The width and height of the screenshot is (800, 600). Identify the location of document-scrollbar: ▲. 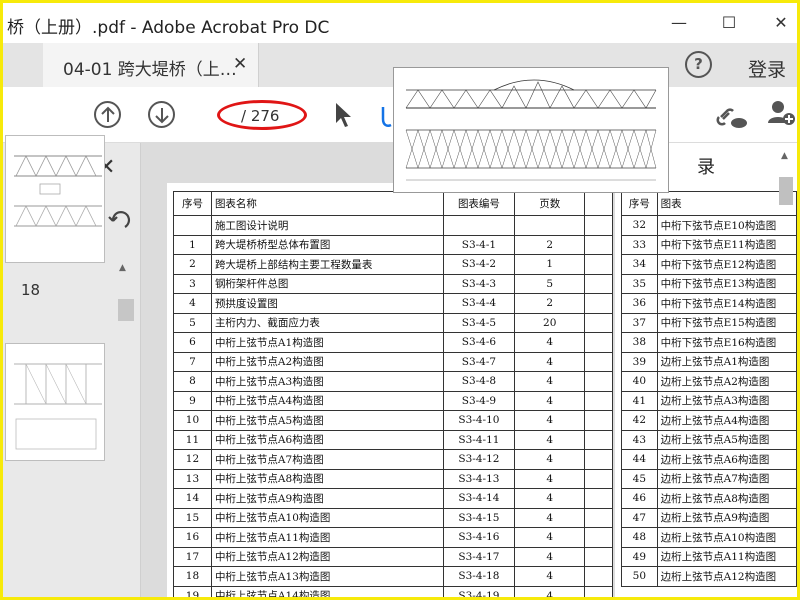
(786, 370).